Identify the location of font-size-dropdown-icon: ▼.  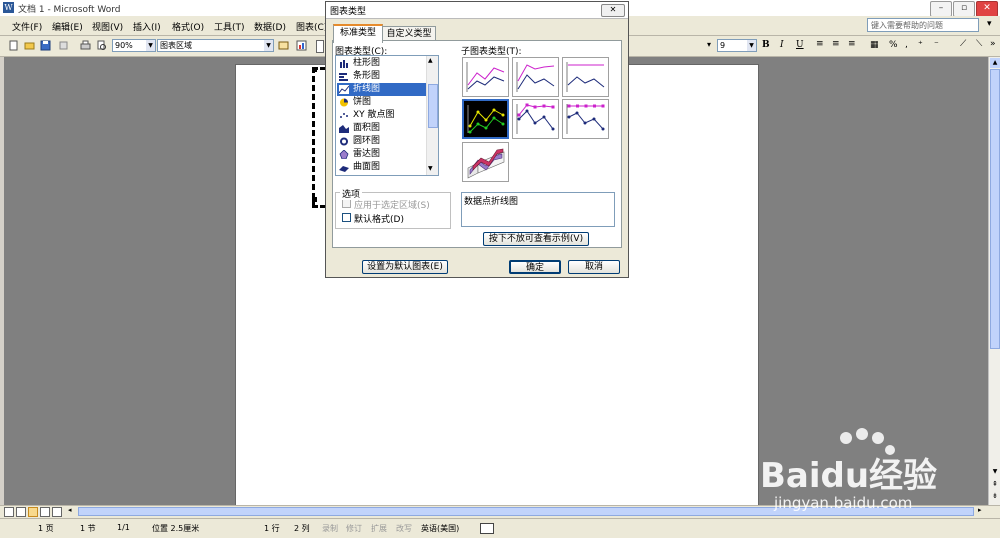
(751, 45).